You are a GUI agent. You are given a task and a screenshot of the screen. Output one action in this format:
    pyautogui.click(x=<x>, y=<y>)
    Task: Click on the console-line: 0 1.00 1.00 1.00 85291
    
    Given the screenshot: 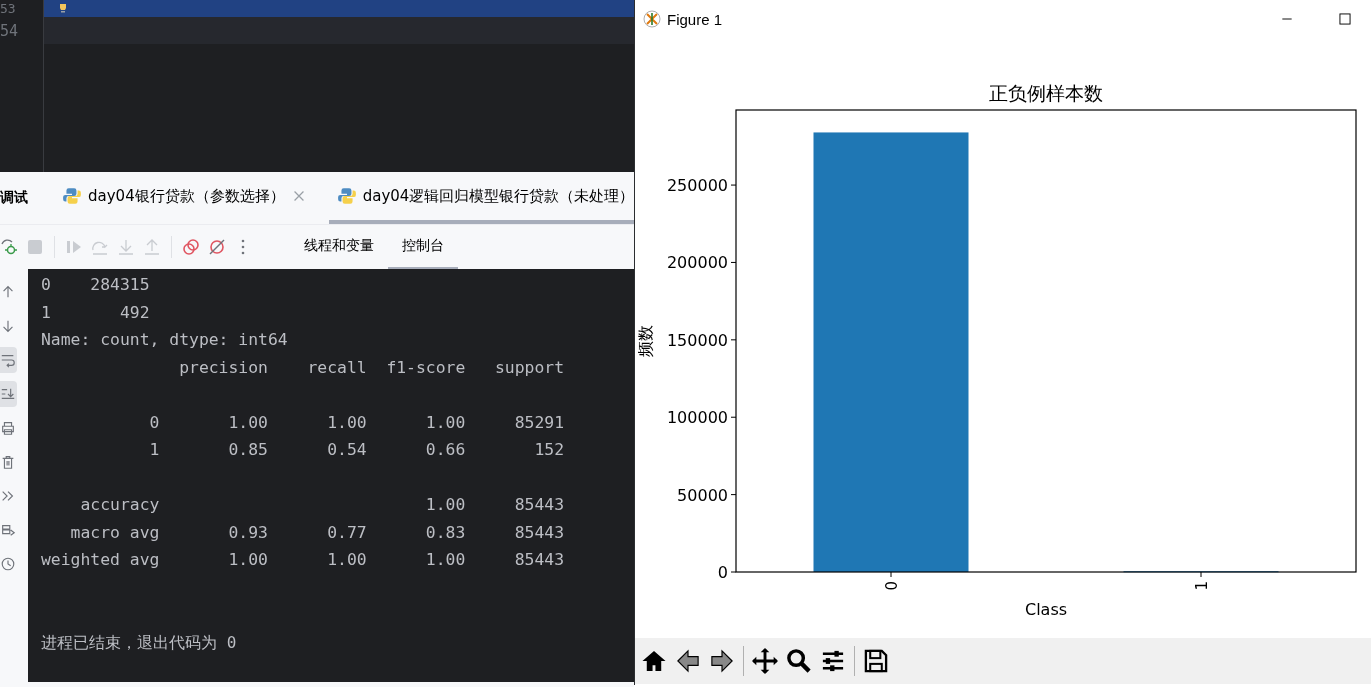 What is the action you would take?
    pyautogui.click(x=356, y=422)
    